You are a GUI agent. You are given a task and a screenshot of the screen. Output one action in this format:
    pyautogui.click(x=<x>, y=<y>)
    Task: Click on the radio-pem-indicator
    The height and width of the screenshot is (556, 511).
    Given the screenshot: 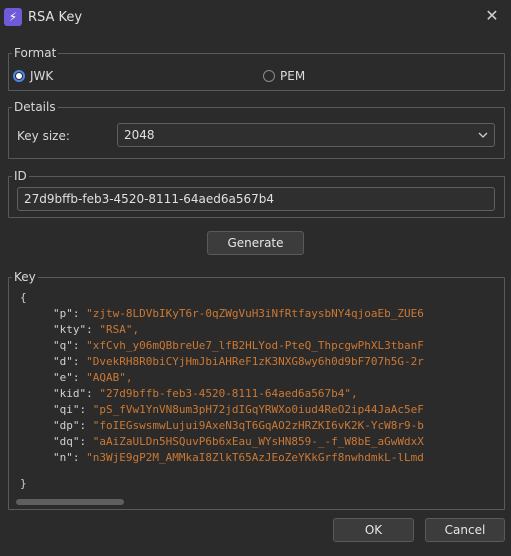 What is the action you would take?
    pyautogui.click(x=269, y=76)
    